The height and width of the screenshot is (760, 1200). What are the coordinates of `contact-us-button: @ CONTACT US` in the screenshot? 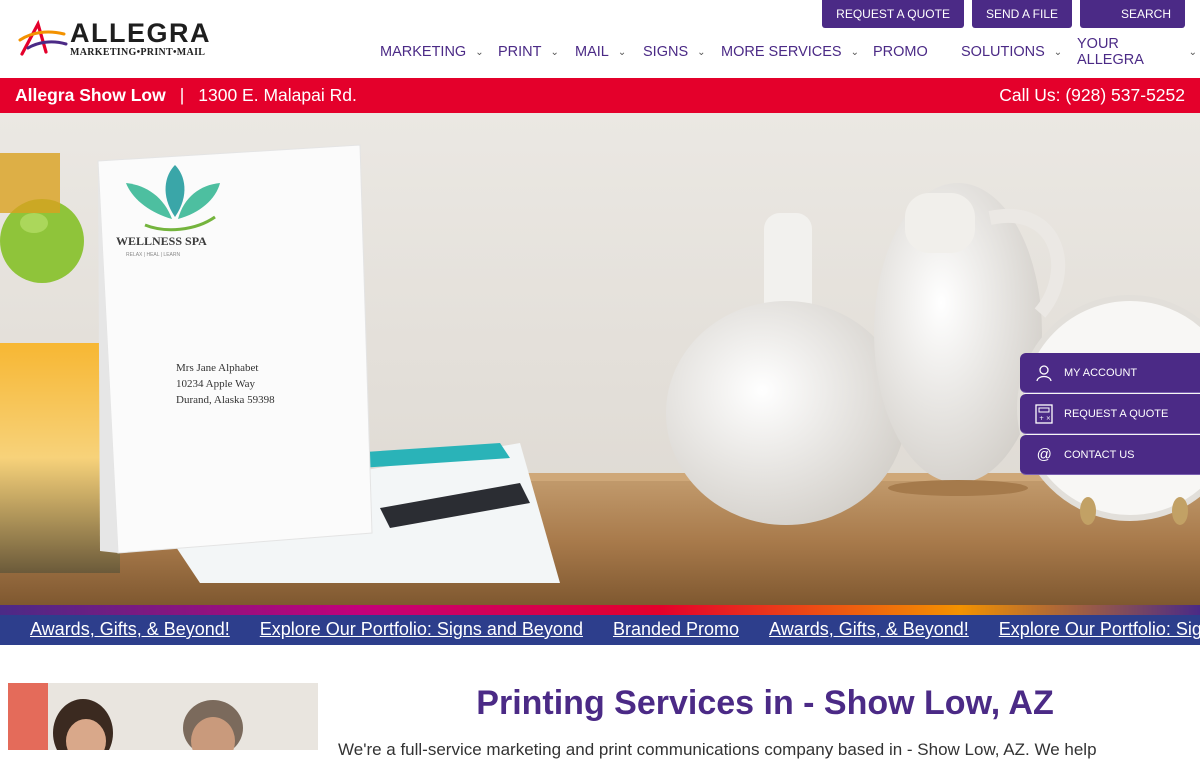 It's located at (1110, 455).